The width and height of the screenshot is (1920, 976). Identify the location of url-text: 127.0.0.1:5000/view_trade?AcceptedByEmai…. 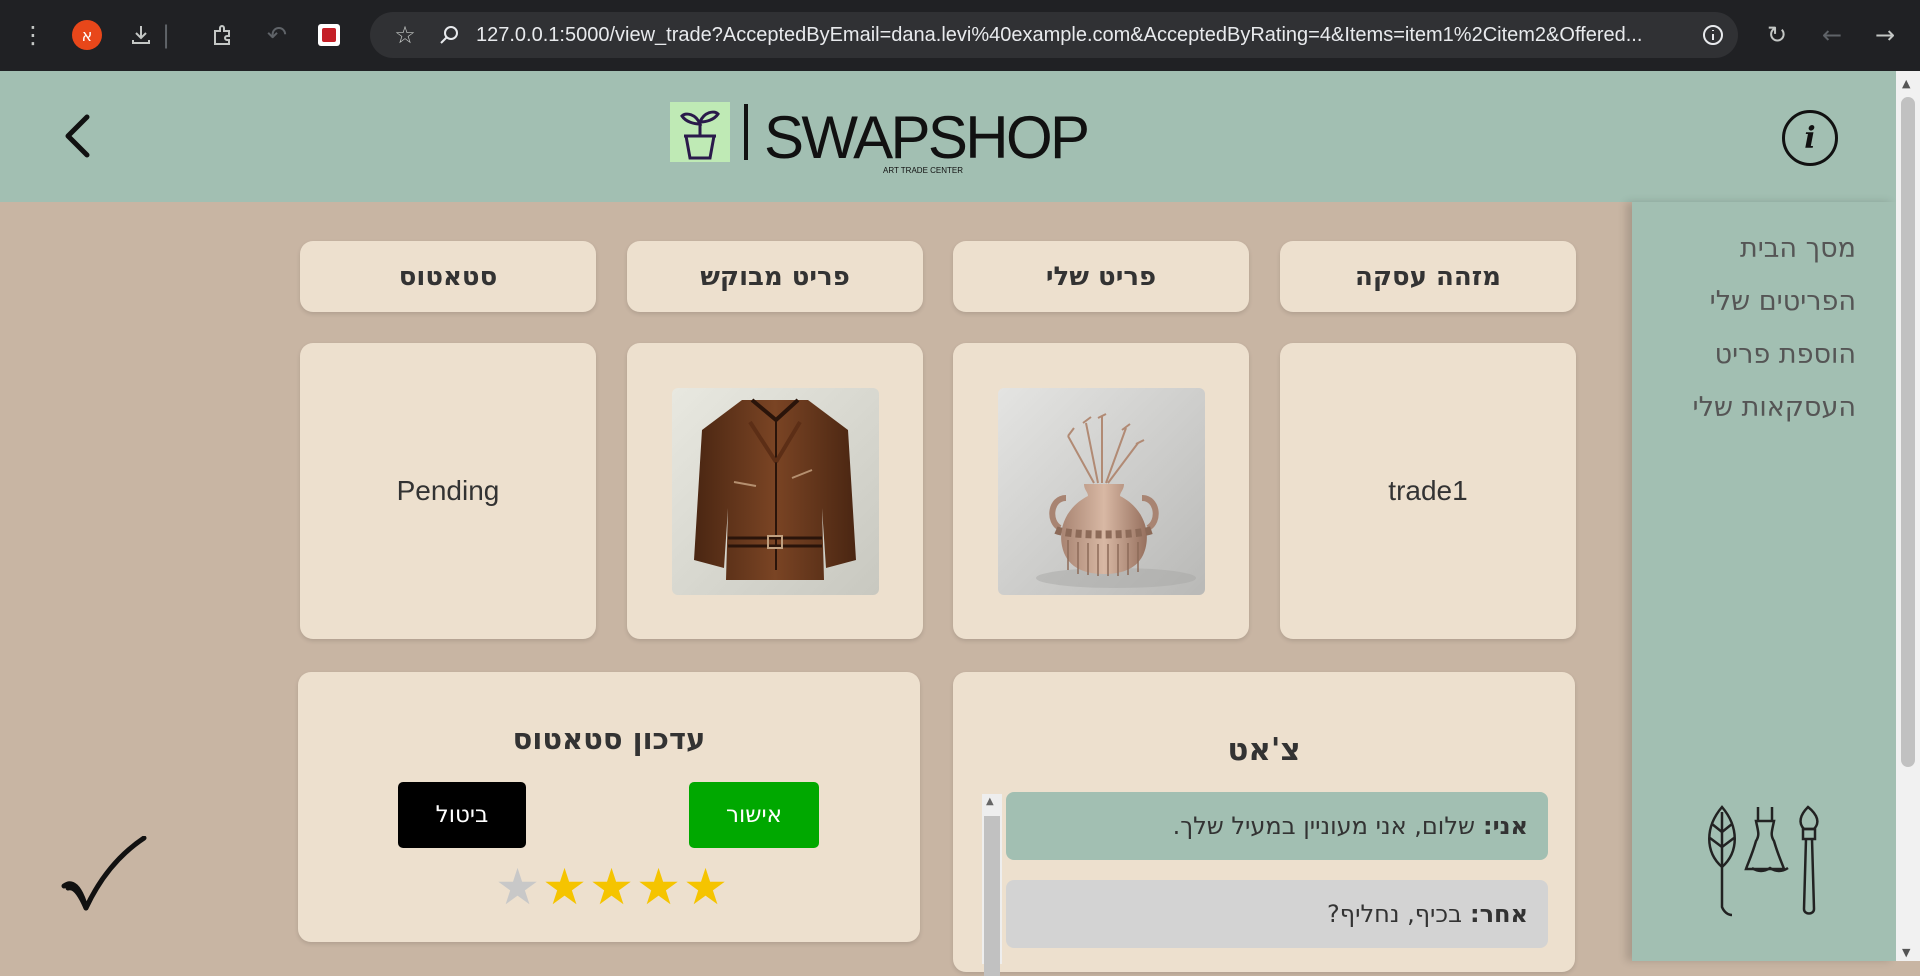
(1076, 35).